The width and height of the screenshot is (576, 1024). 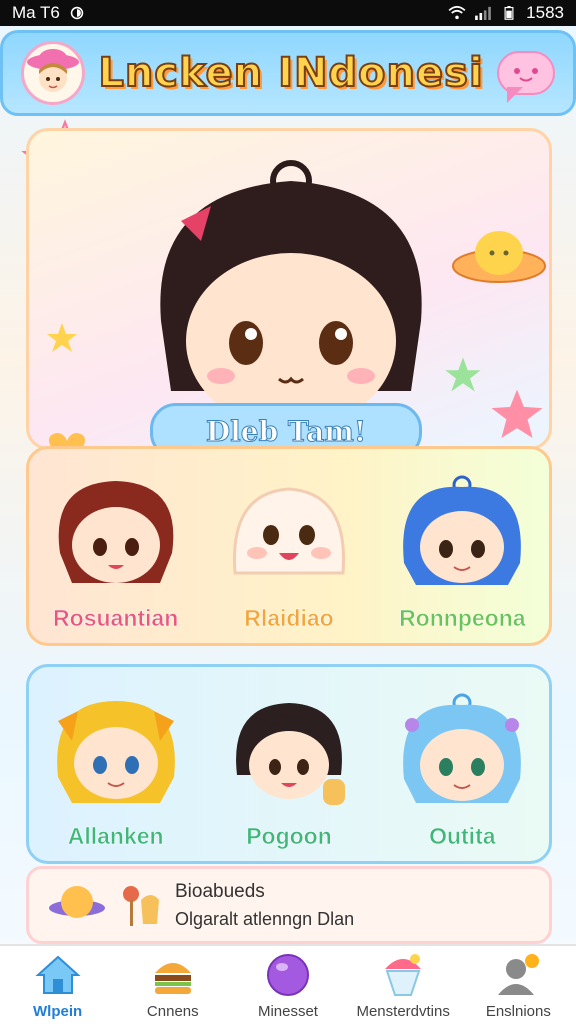 I want to click on battery-icon, so click(x=509, y=13).